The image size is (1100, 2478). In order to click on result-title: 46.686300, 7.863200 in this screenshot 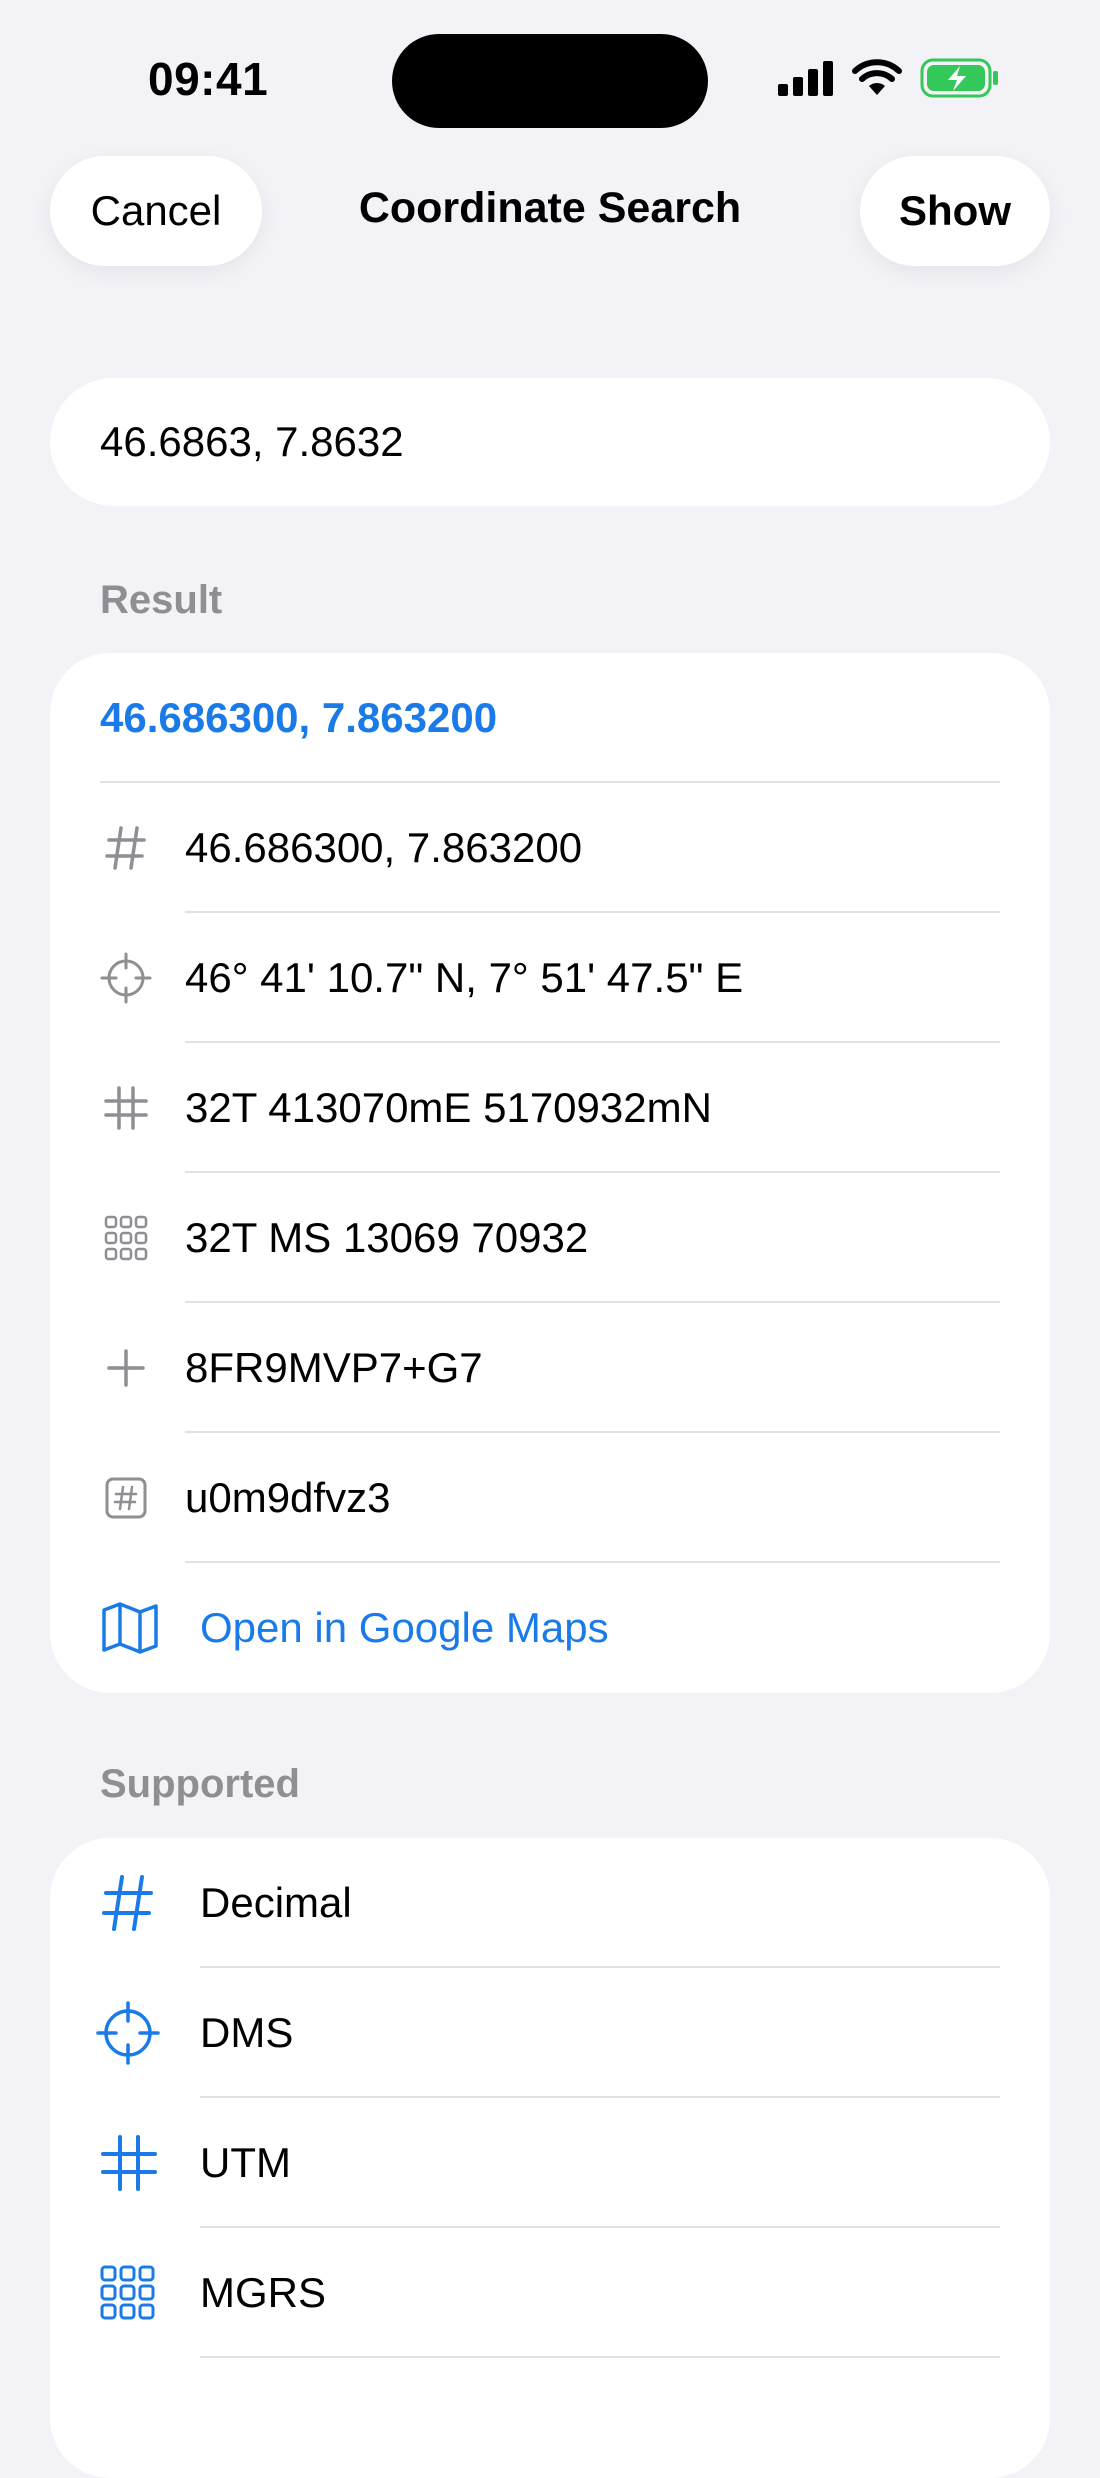, I will do `click(299, 717)`.